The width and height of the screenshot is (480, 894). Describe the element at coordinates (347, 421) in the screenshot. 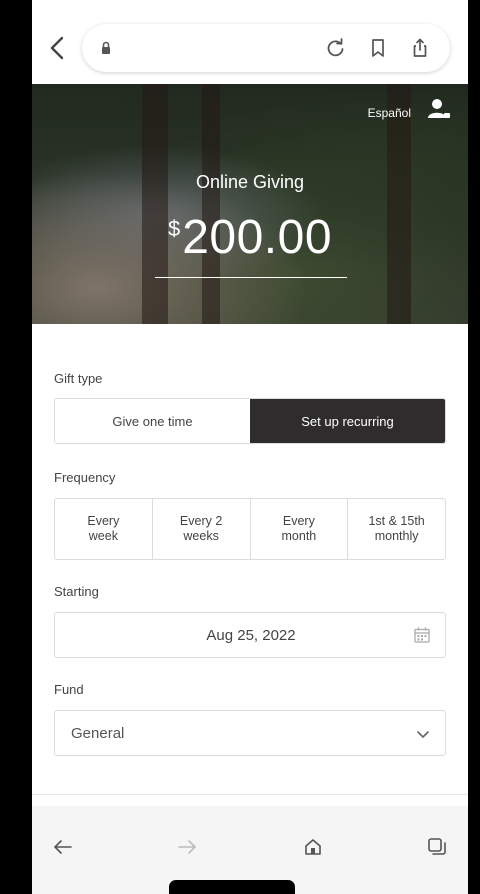

I see `set-up-recurring-button: Set up recurring` at that location.